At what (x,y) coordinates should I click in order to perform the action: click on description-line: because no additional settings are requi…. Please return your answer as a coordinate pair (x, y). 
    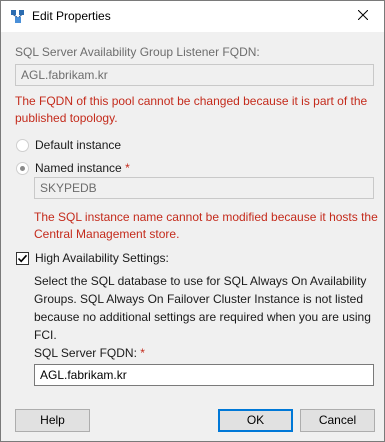
    Looking at the image, I should click on (202, 317).